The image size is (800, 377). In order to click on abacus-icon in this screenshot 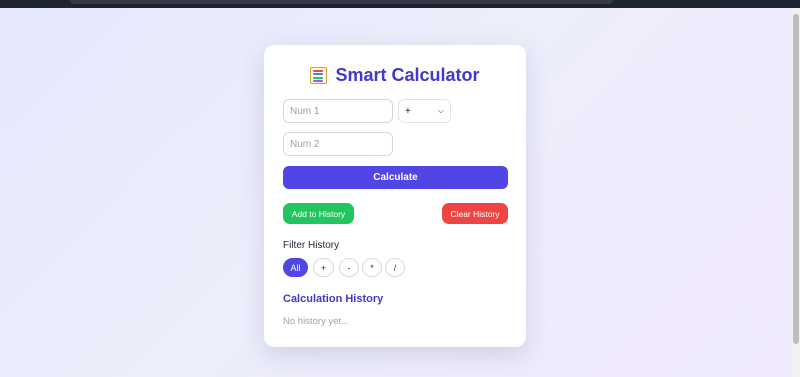, I will do `click(319, 75)`.